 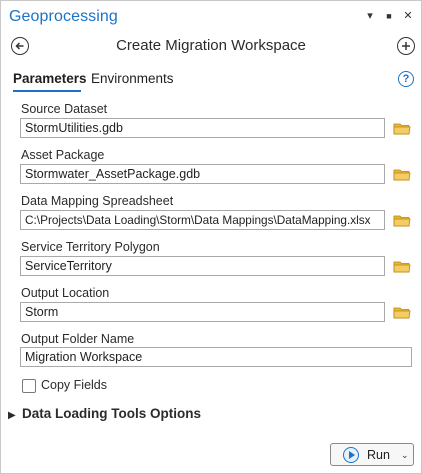 What do you see at coordinates (406, 46) in the screenshot?
I see `add-icon` at bounding box center [406, 46].